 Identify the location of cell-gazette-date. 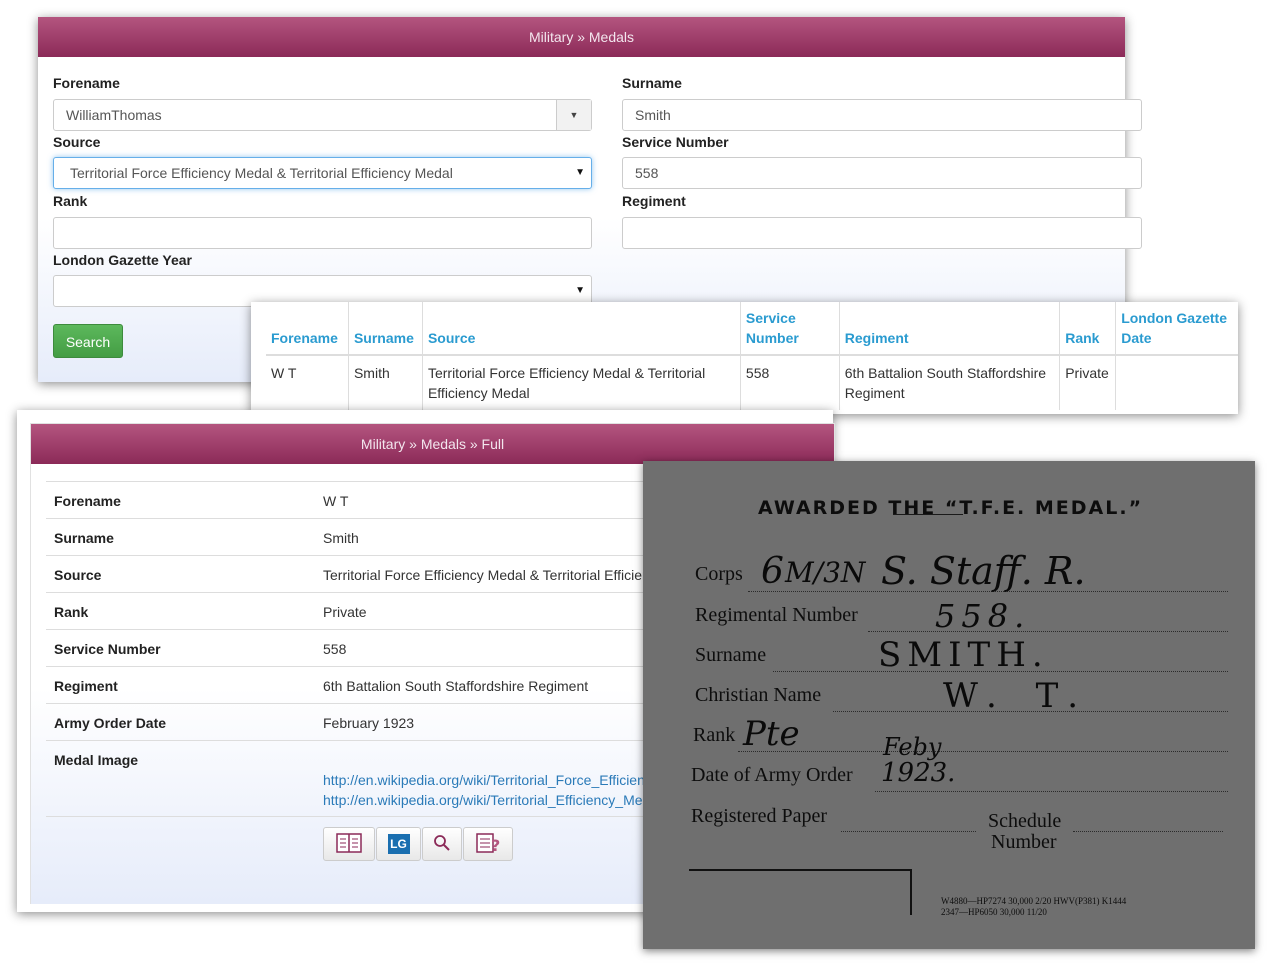
(1176, 382).